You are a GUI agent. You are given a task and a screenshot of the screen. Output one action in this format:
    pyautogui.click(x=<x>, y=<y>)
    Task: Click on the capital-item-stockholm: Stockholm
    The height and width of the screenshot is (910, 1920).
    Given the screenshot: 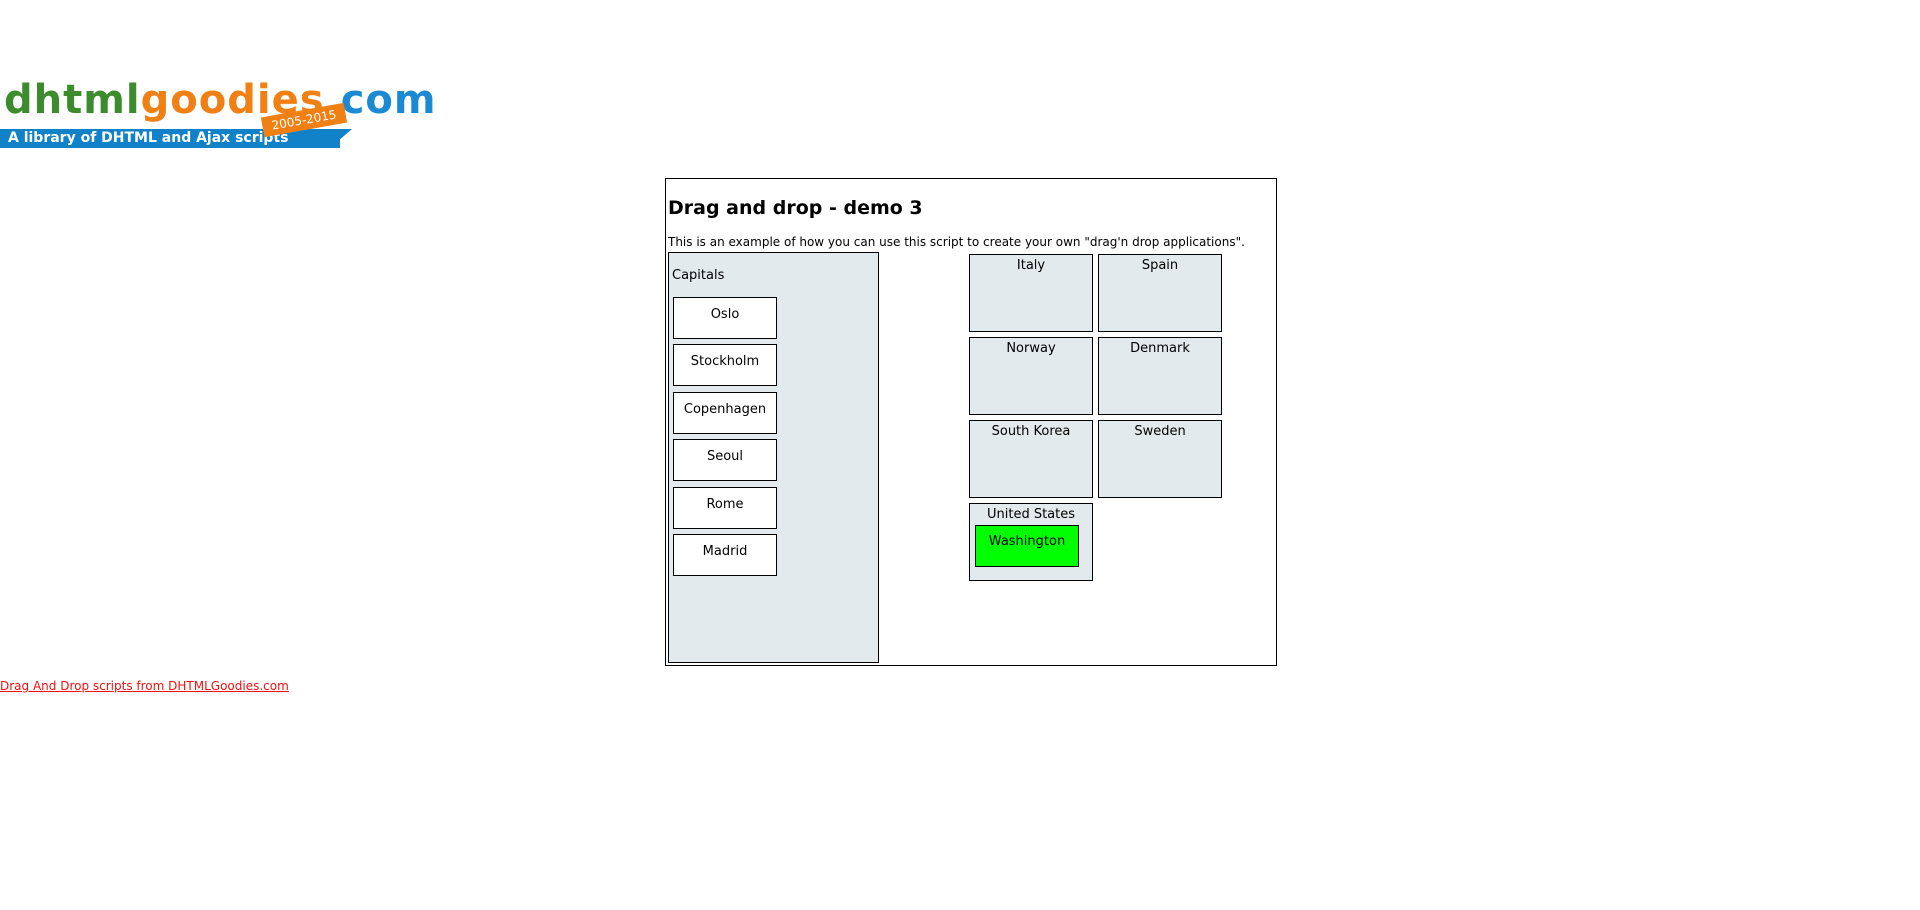 What is the action you would take?
    pyautogui.click(x=725, y=365)
    